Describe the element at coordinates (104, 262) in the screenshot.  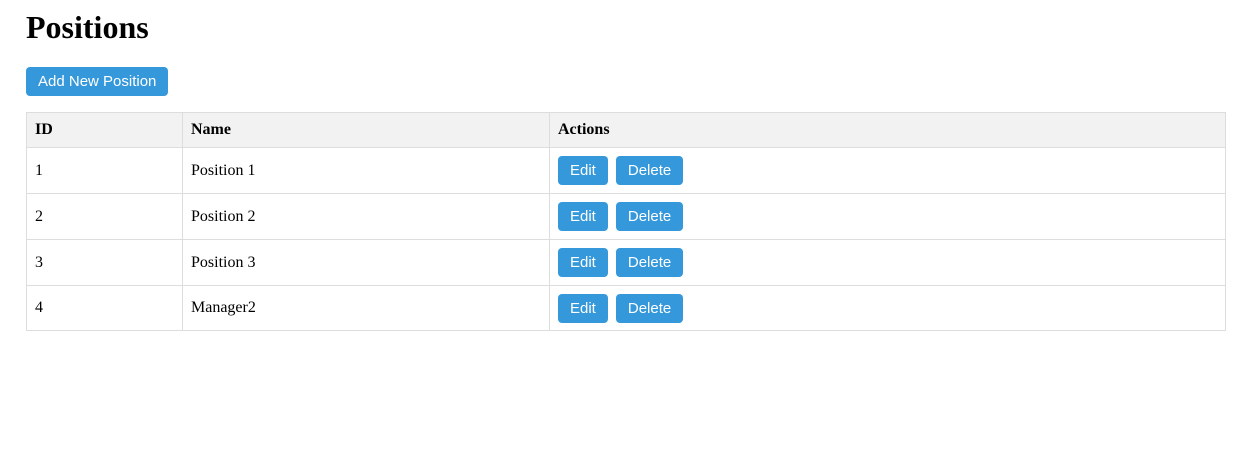
I see `cell-id: 3` at that location.